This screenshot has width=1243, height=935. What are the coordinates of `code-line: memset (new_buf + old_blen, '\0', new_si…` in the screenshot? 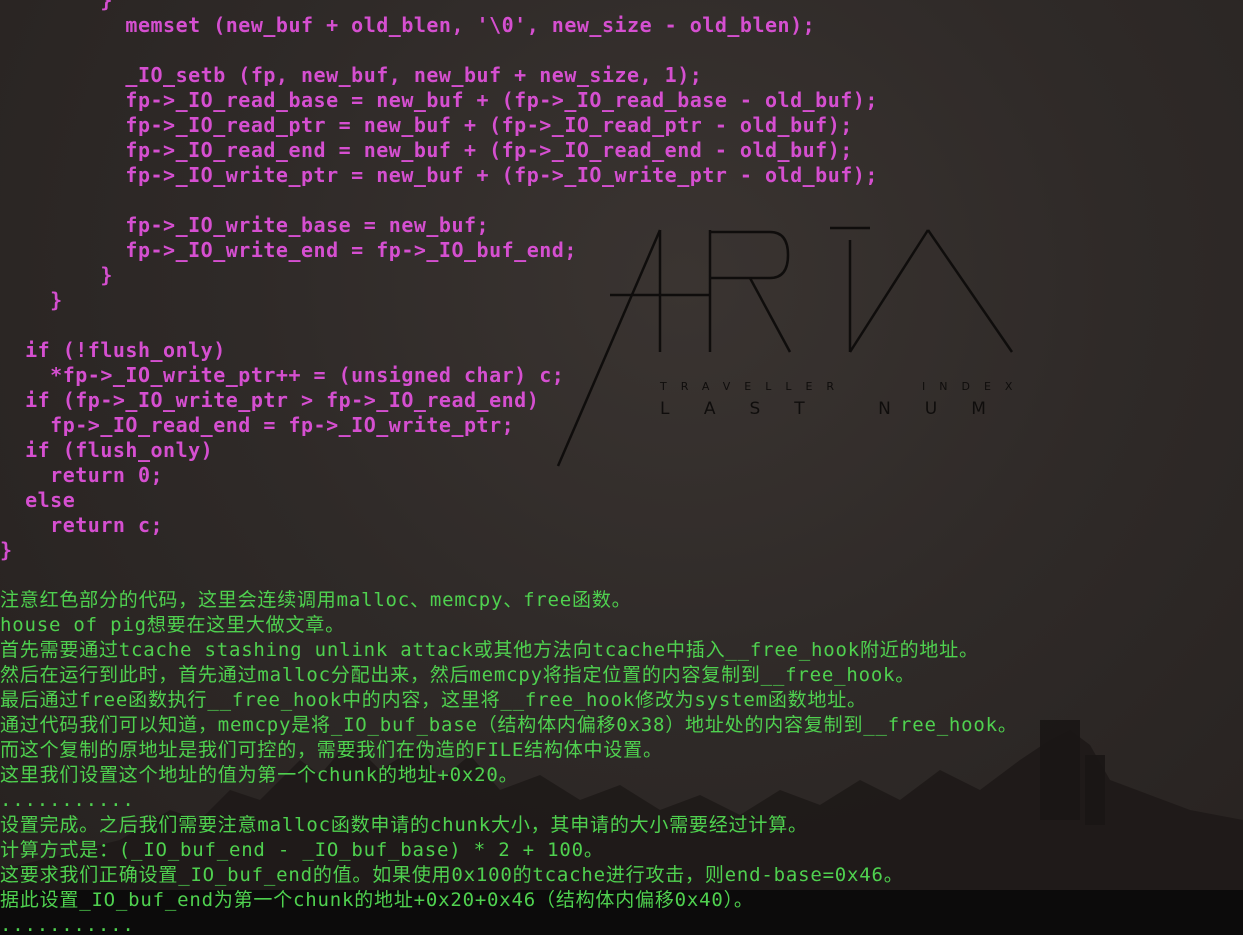 It's located at (408, 25).